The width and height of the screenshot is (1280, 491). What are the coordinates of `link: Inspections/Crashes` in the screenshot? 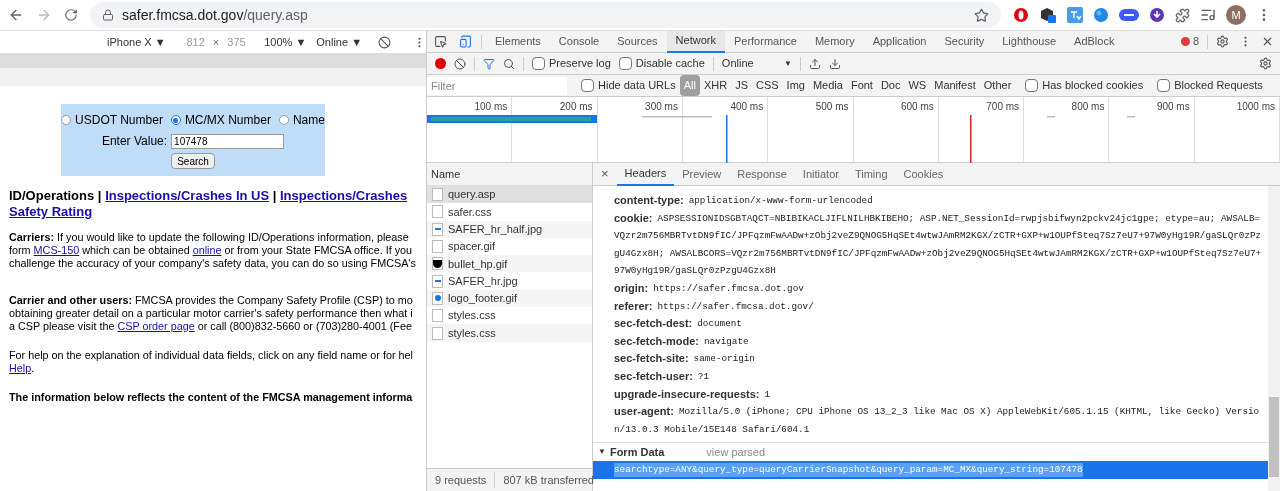 It's located at (344, 196).